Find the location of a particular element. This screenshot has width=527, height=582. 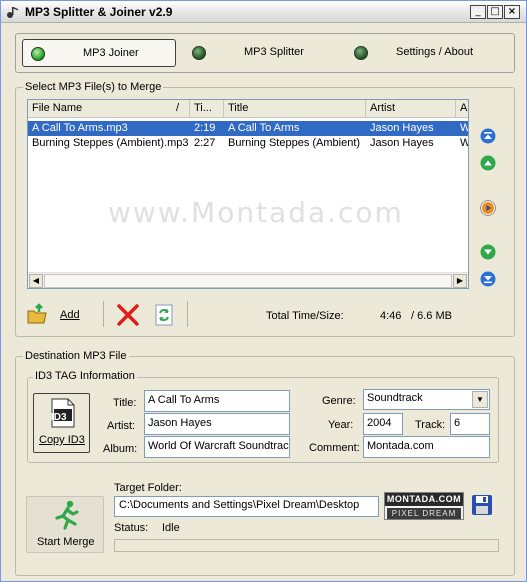

move-up-icon is located at coordinates (488, 163).